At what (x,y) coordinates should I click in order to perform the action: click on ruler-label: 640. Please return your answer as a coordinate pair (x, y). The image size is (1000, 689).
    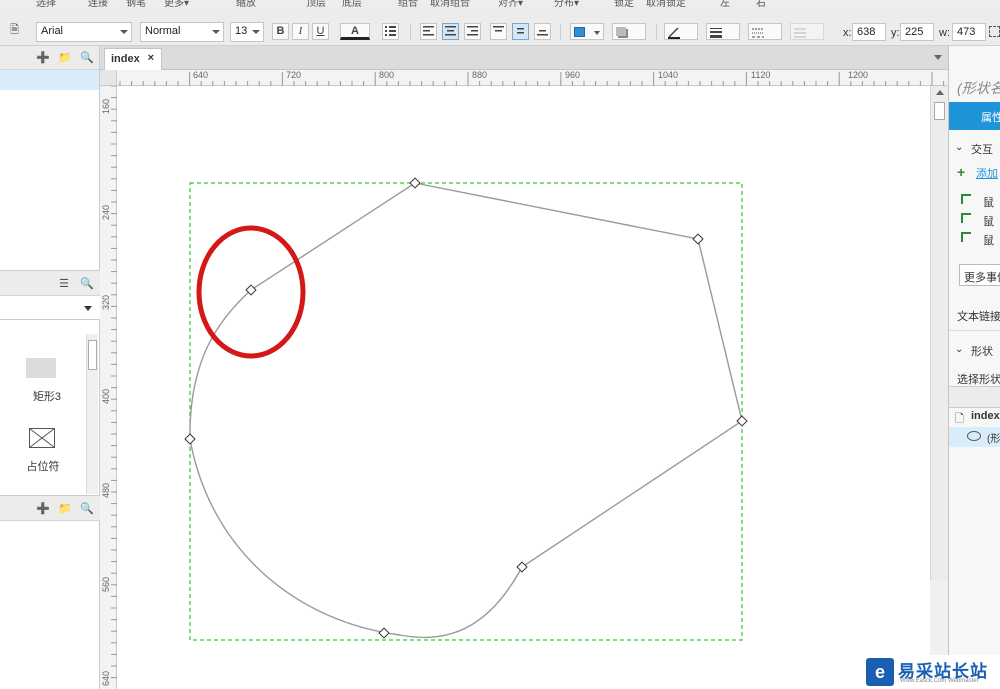
    Looking at the image, I should click on (106, 678).